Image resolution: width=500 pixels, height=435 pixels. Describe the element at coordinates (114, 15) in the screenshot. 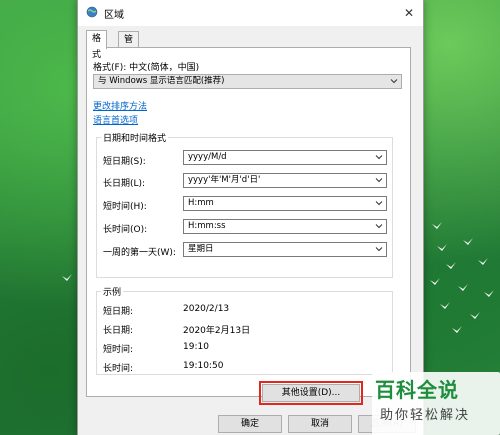

I see `window-title: 区域` at that location.